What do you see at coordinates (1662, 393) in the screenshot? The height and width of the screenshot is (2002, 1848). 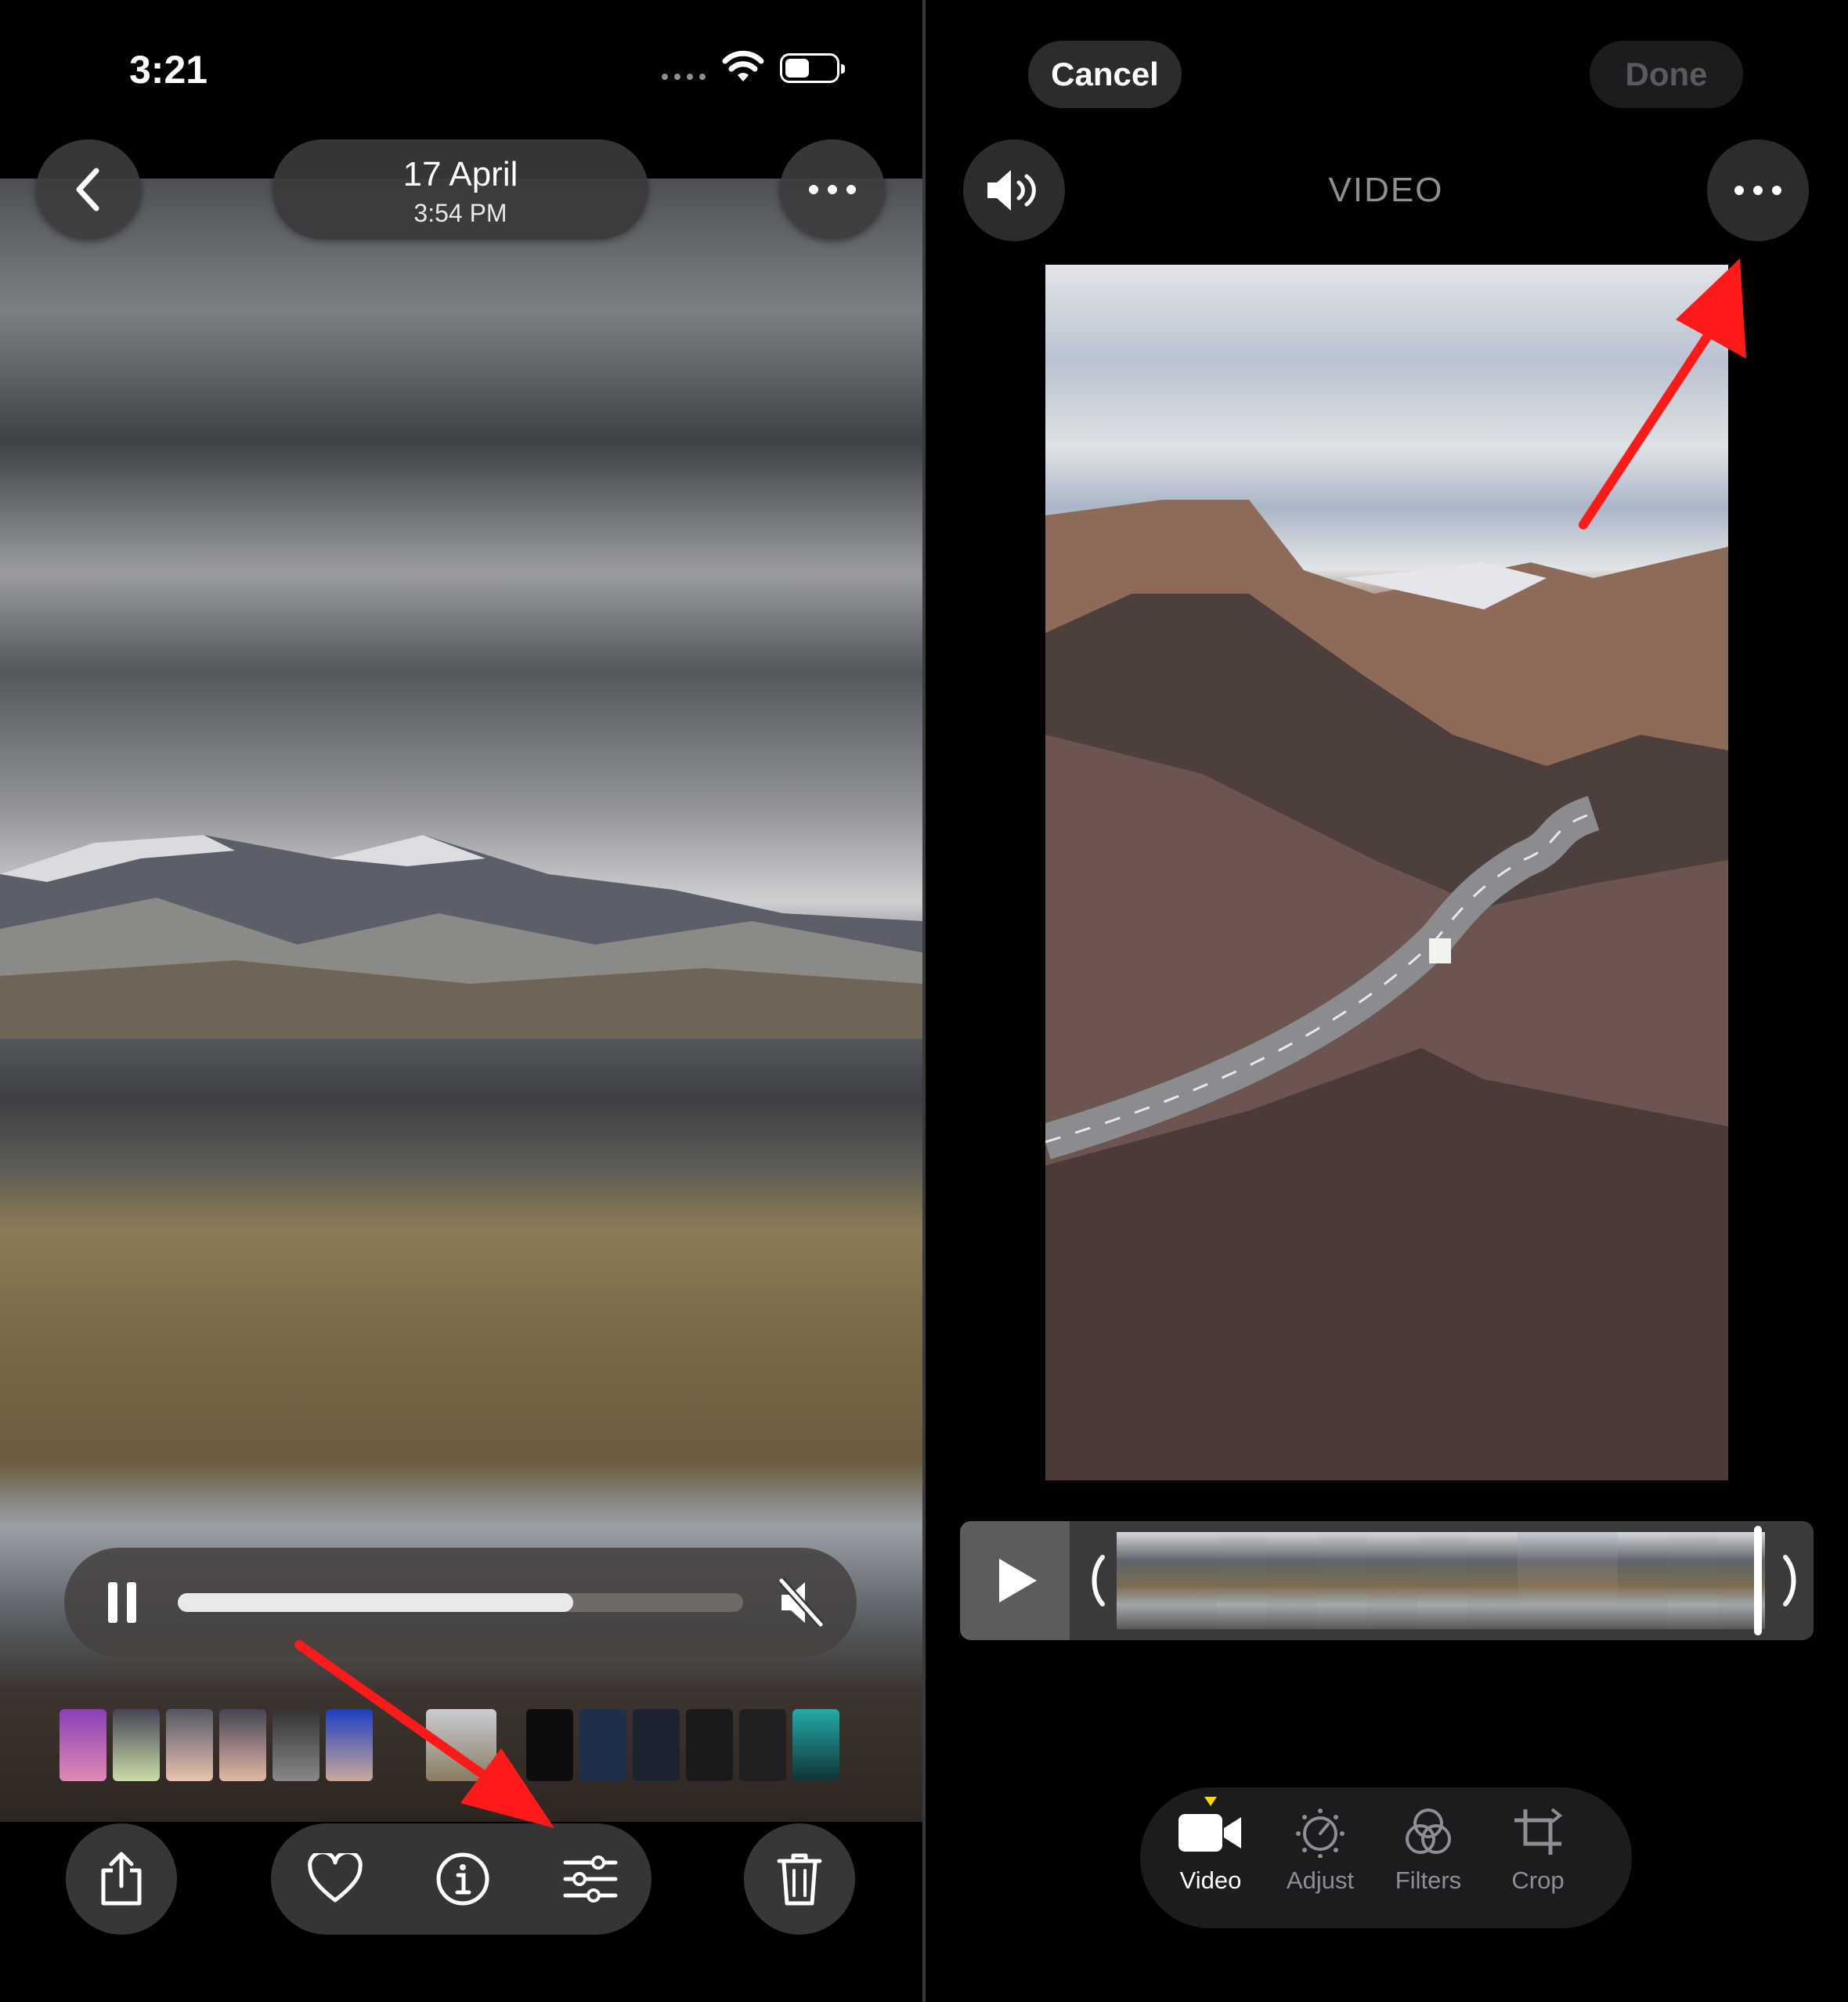 I see `annotation-arrow-more` at bounding box center [1662, 393].